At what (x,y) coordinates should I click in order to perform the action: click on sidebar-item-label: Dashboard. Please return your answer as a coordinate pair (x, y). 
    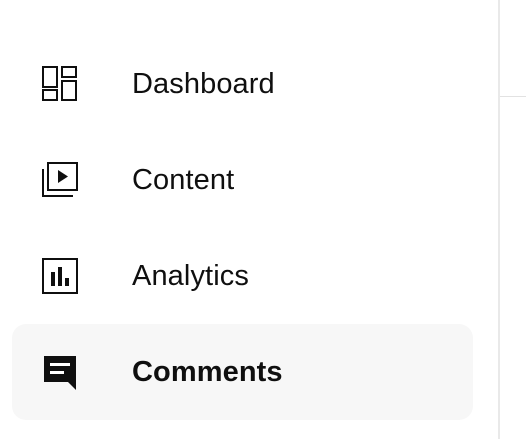
    Looking at the image, I should click on (203, 84).